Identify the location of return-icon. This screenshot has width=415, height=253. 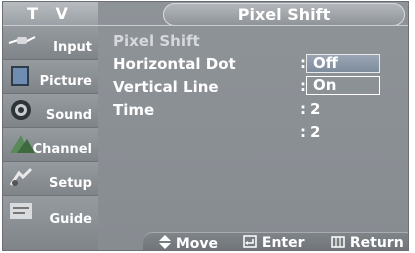
(338, 242).